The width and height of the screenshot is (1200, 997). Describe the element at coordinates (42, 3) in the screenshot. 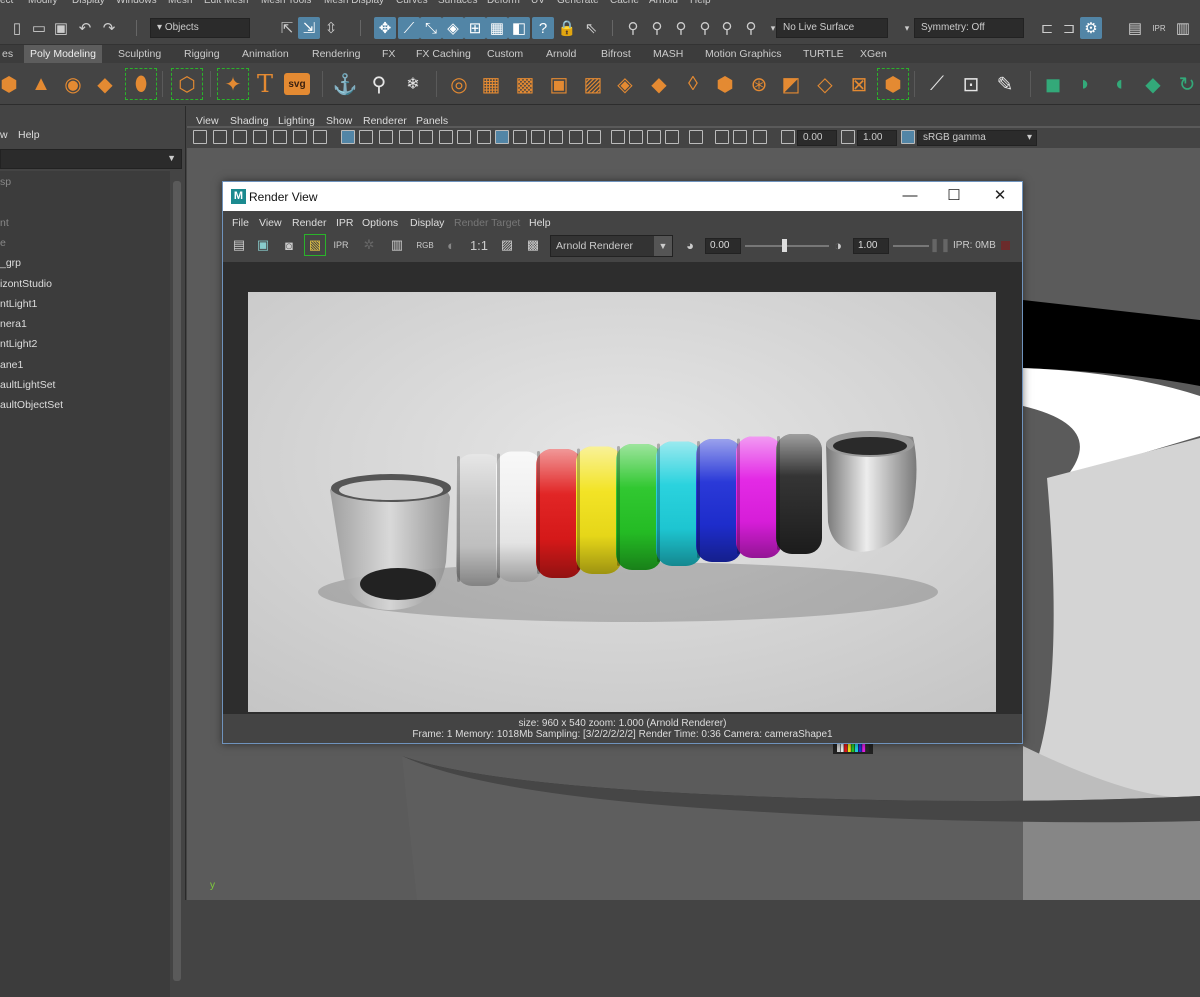

I see `main-menu-modify: Modify` at that location.